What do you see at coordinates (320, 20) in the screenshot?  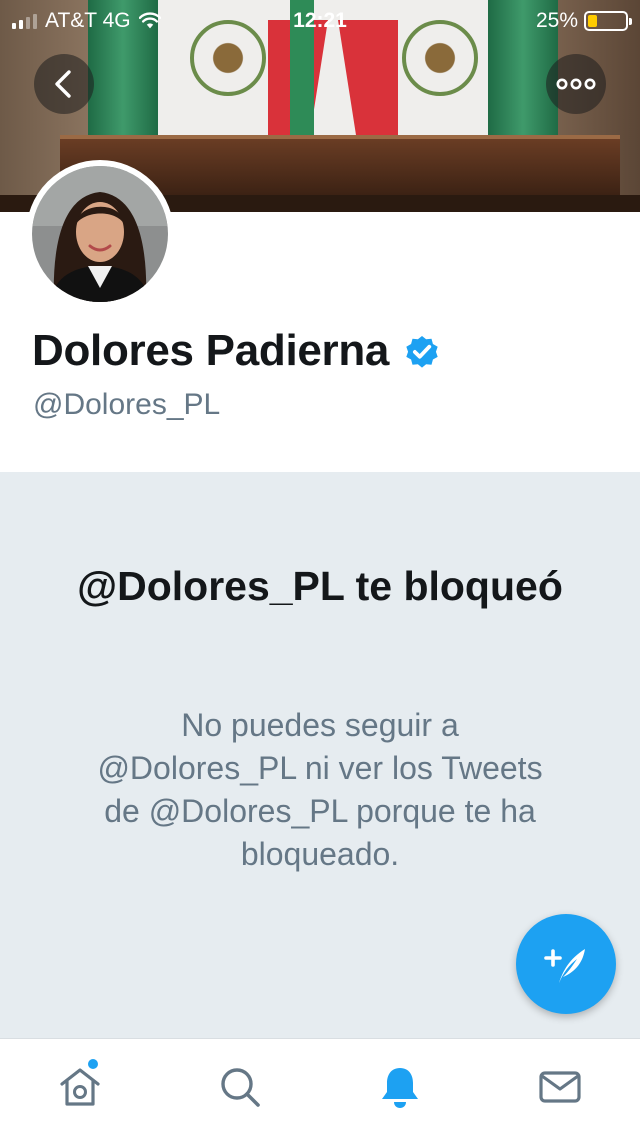 I see `status-bar: AT&T 4G 12:21 25%` at bounding box center [320, 20].